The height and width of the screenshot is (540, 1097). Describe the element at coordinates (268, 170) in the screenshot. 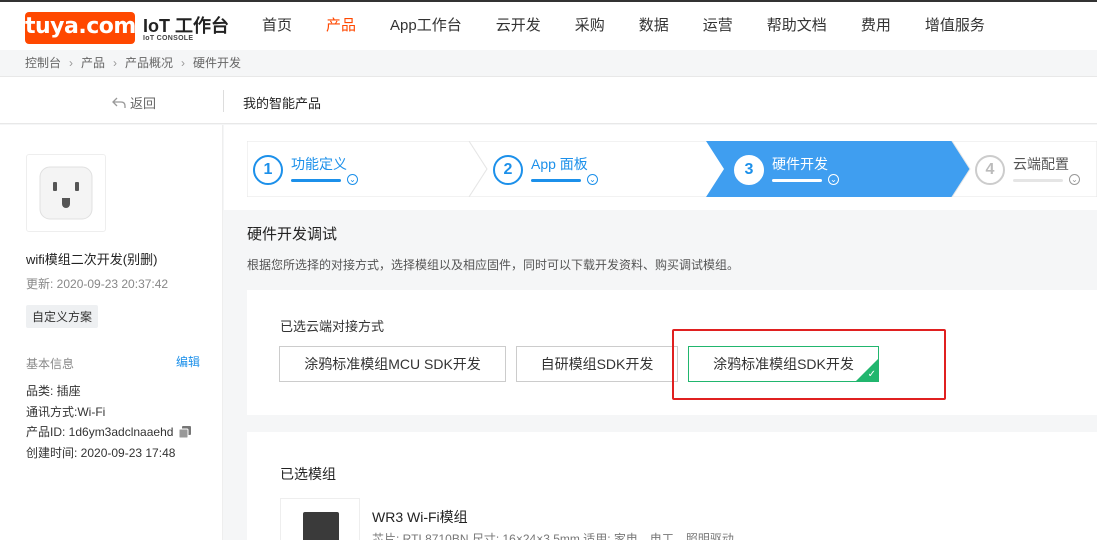

I see `step-number: 1` at that location.